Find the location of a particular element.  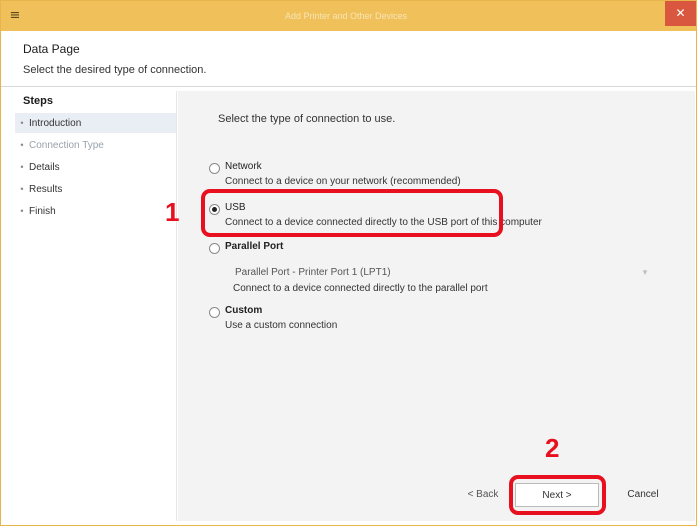

close-button: ✕ is located at coordinates (680, 13).